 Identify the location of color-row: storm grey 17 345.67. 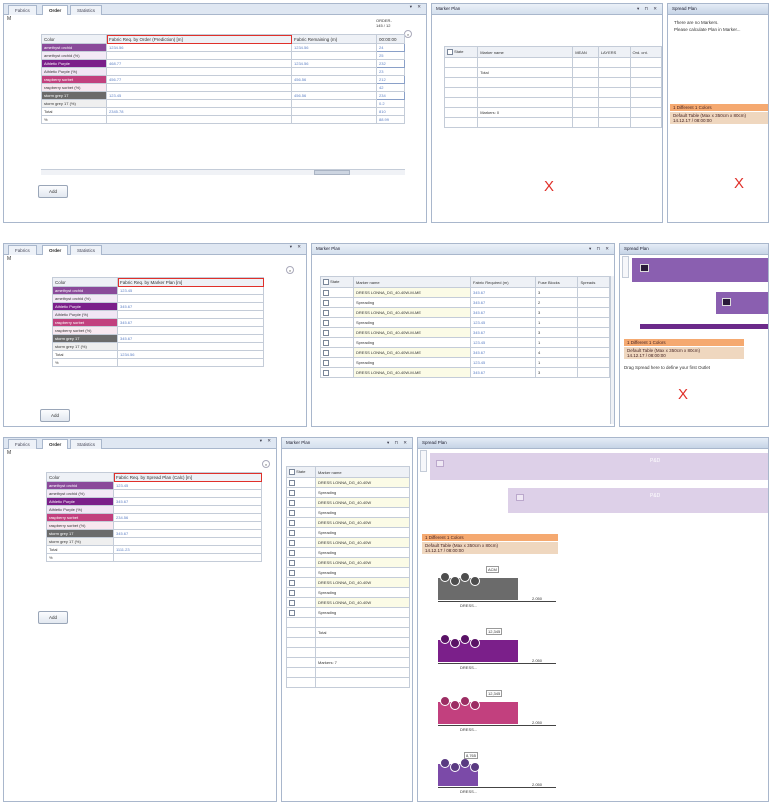
(158, 338).